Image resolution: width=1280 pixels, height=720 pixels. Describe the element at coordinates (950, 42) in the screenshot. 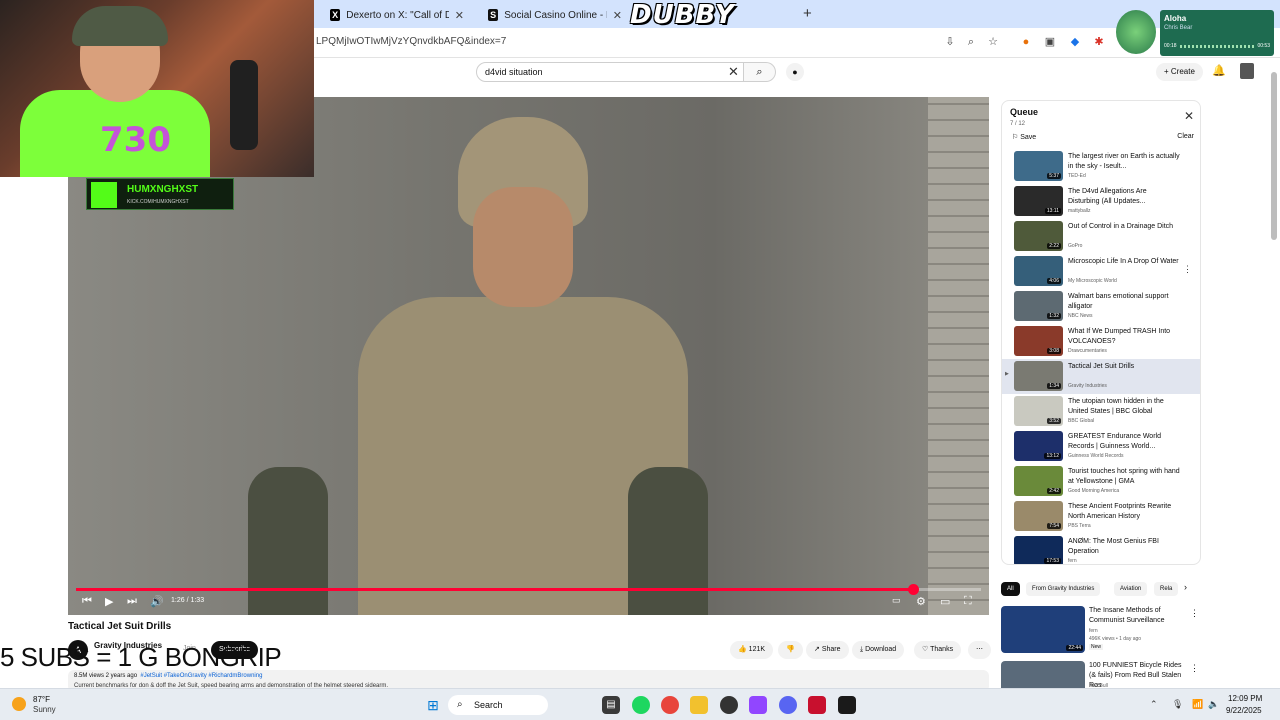

I see `install-app-icon: ⇩` at that location.